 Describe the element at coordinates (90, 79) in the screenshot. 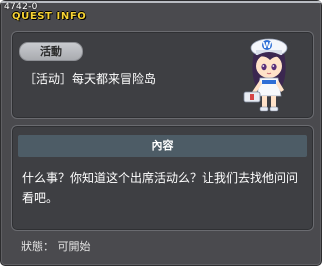

I see `quest-name: ［活动］每天都来冒险岛` at that location.